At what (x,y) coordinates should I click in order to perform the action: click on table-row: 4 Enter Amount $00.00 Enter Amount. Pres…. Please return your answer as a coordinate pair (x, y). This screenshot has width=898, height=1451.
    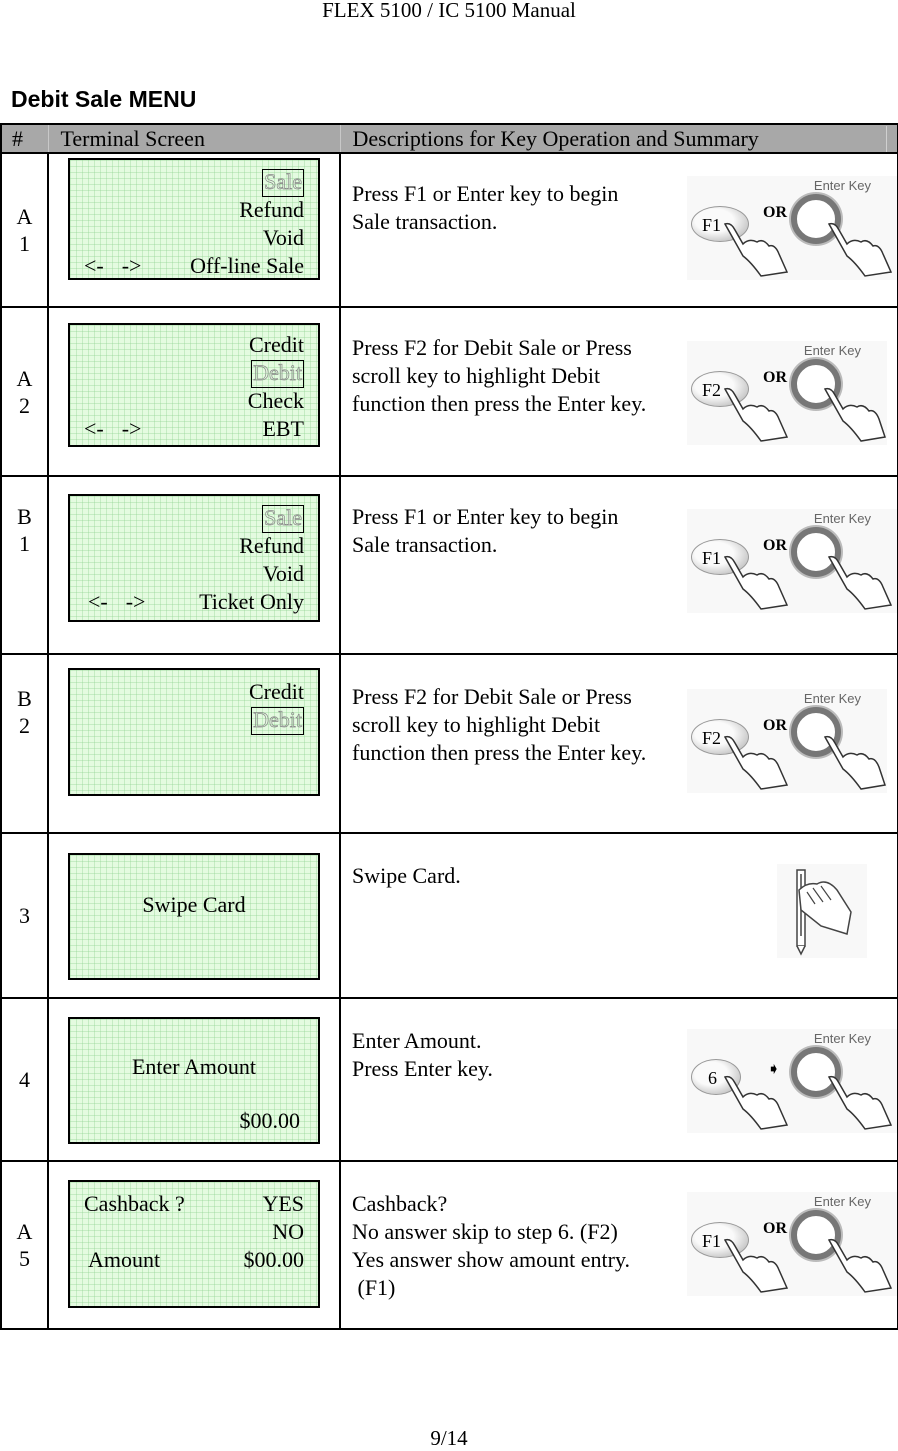
    Looking at the image, I should click on (449, 1079).